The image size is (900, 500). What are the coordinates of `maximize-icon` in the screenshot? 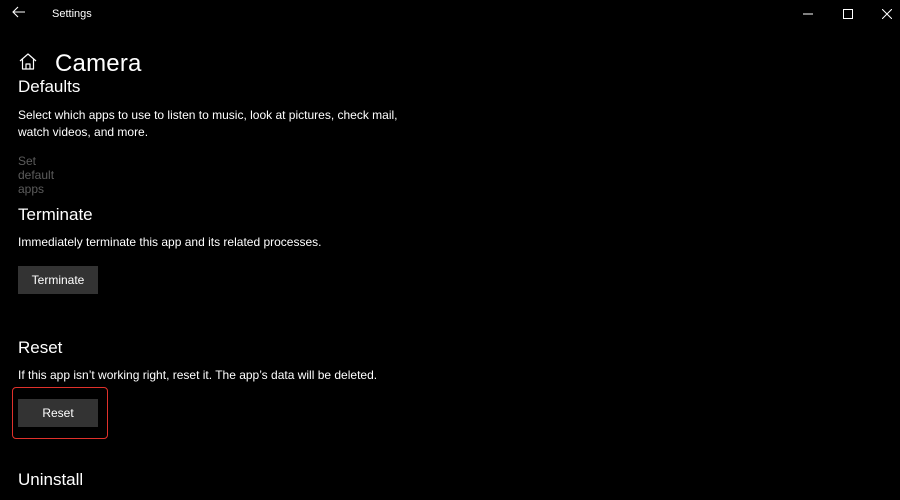 It's located at (848, 15).